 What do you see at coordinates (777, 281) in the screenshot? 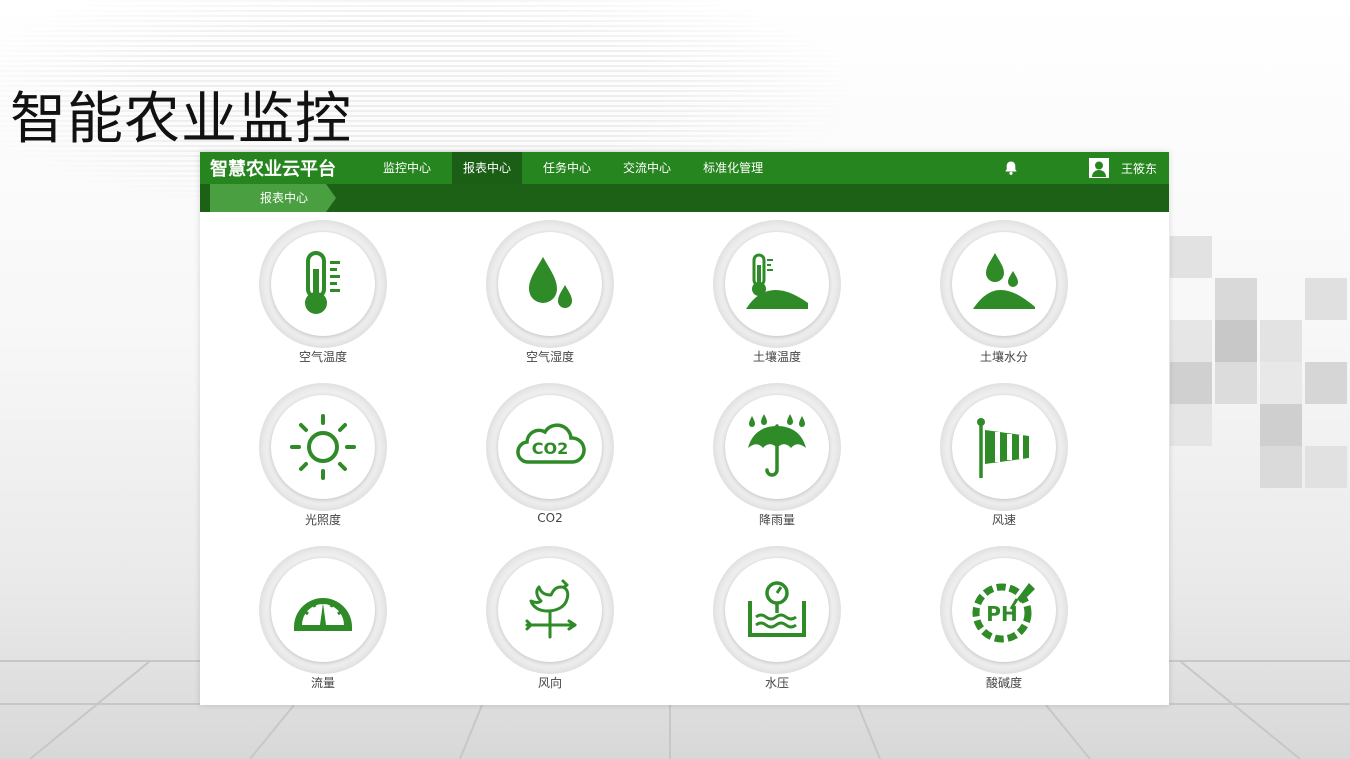
I see `soil-thermometer-icon` at bounding box center [777, 281].